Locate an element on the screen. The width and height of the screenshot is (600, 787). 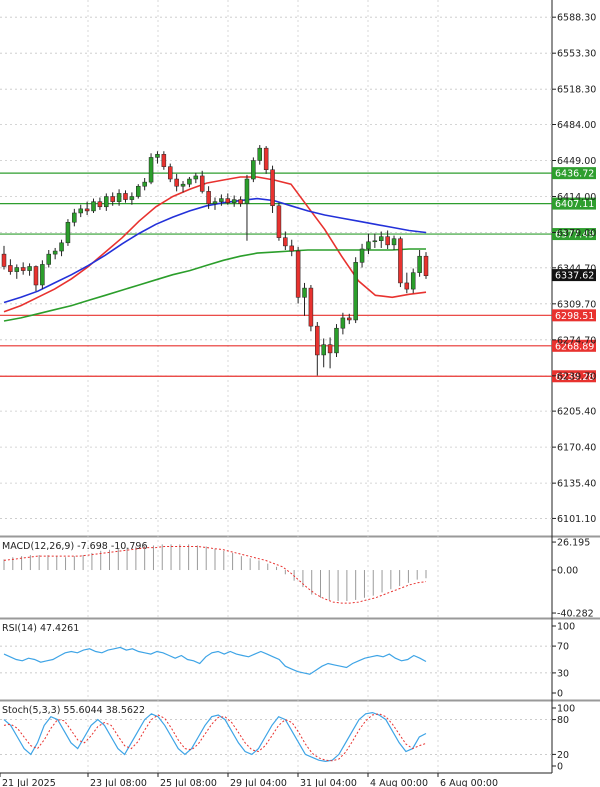
x-tick-label: 31 Jul 04:00 is located at coordinates (328, 782).